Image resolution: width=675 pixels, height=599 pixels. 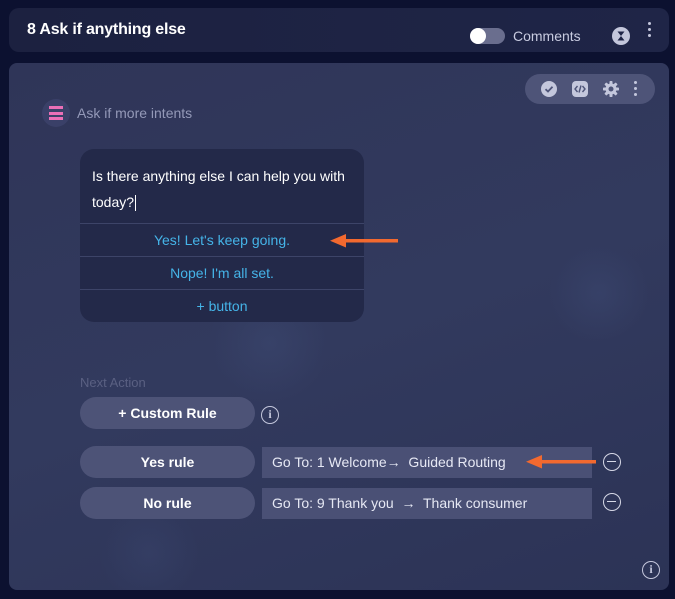 I want to click on next-action-label: Next Action, so click(x=113, y=382).